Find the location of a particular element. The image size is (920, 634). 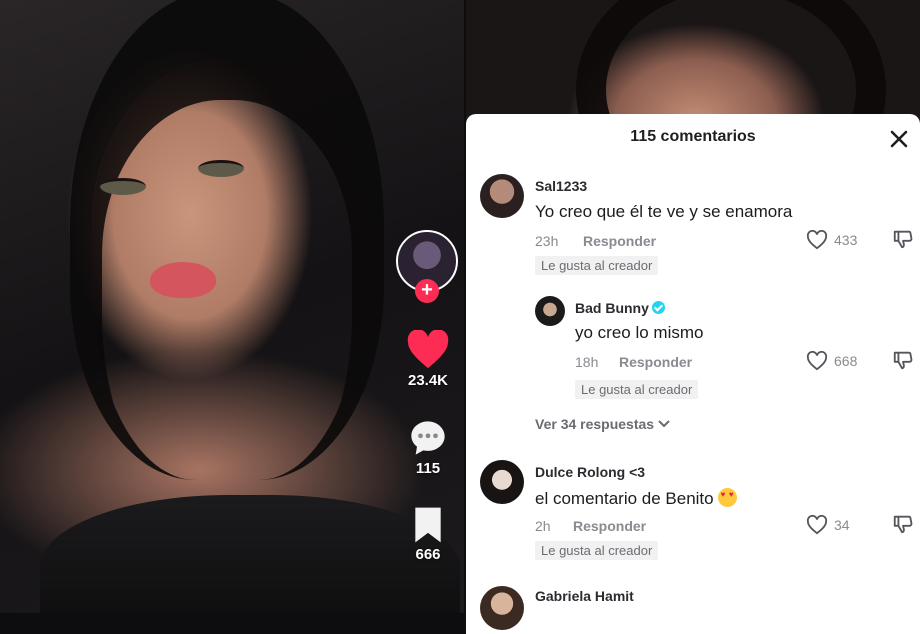

comment-time: 2h is located at coordinates (543, 526).